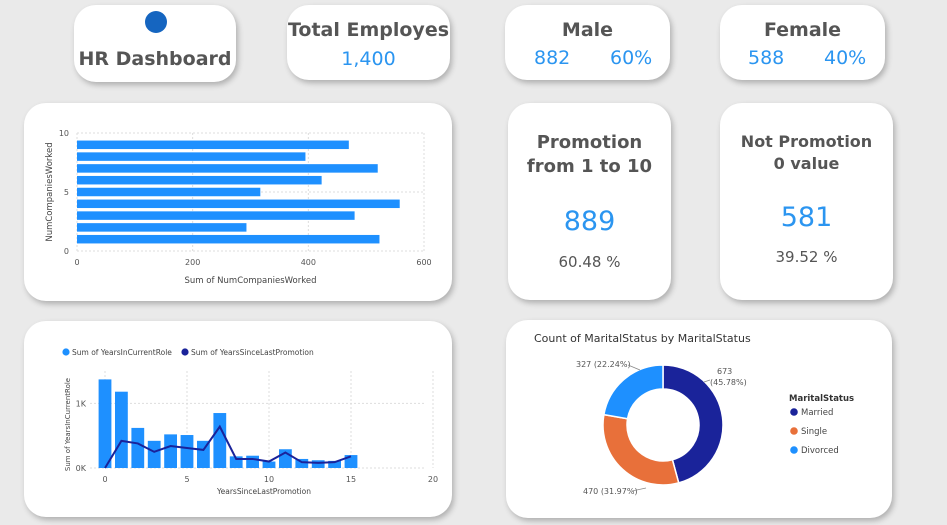  I want to click on total-employees-card: Total Employes 1,400, so click(368, 42).